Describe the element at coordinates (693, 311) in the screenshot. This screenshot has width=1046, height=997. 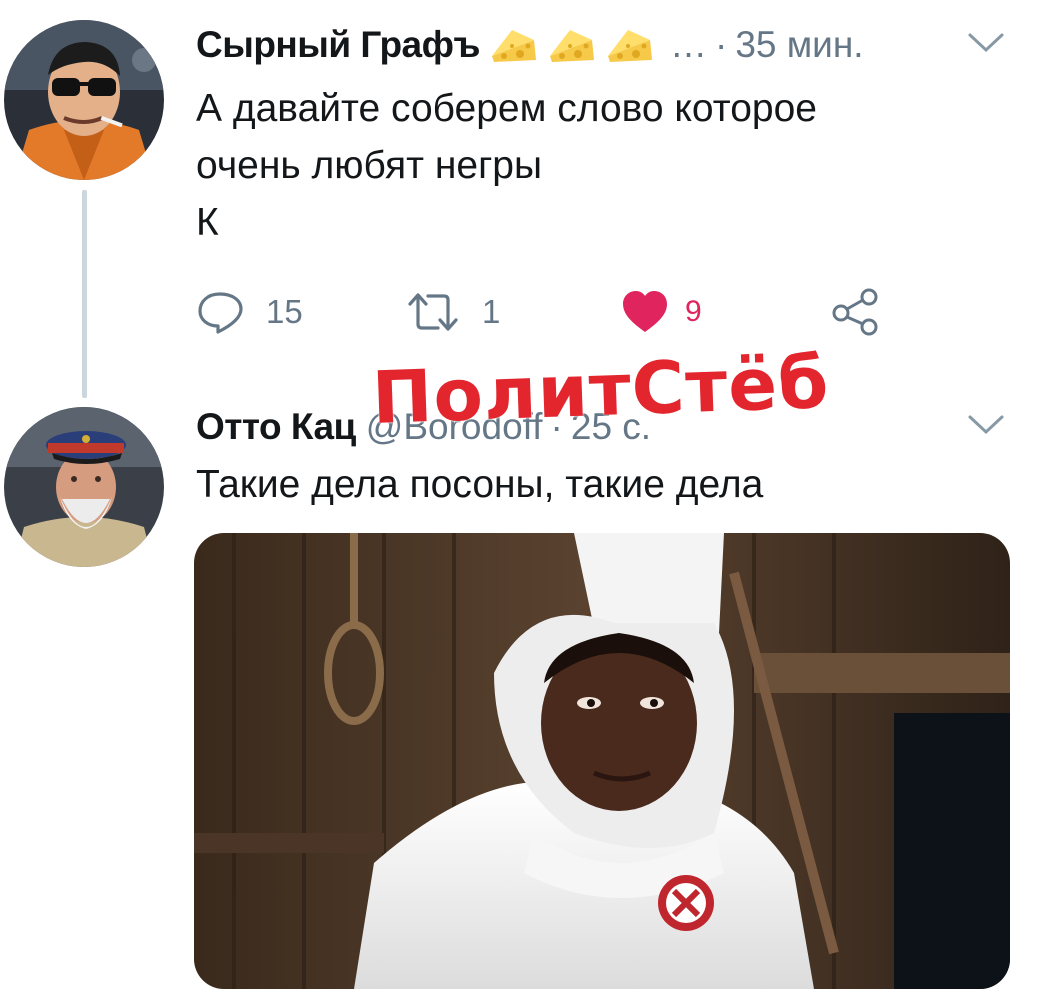
I see `like-count: 9` at that location.